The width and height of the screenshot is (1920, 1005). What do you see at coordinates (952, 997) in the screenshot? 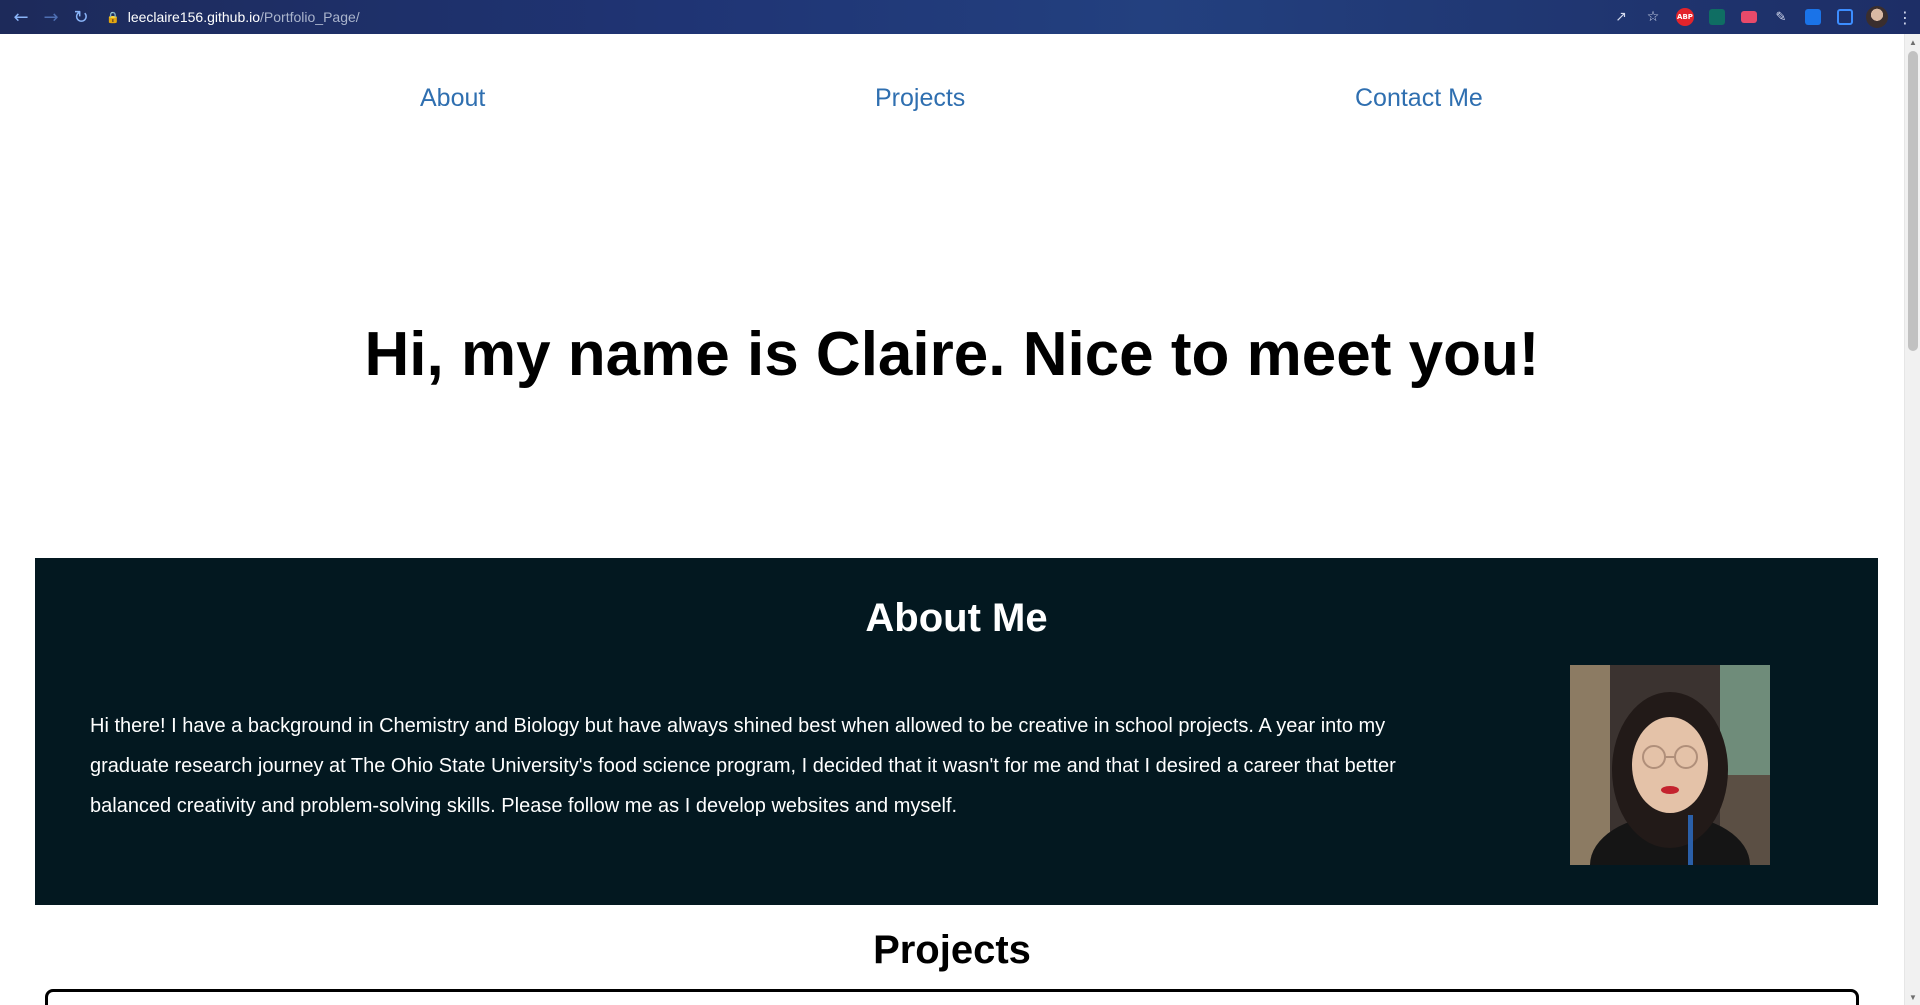
I see `projects-card` at bounding box center [952, 997].